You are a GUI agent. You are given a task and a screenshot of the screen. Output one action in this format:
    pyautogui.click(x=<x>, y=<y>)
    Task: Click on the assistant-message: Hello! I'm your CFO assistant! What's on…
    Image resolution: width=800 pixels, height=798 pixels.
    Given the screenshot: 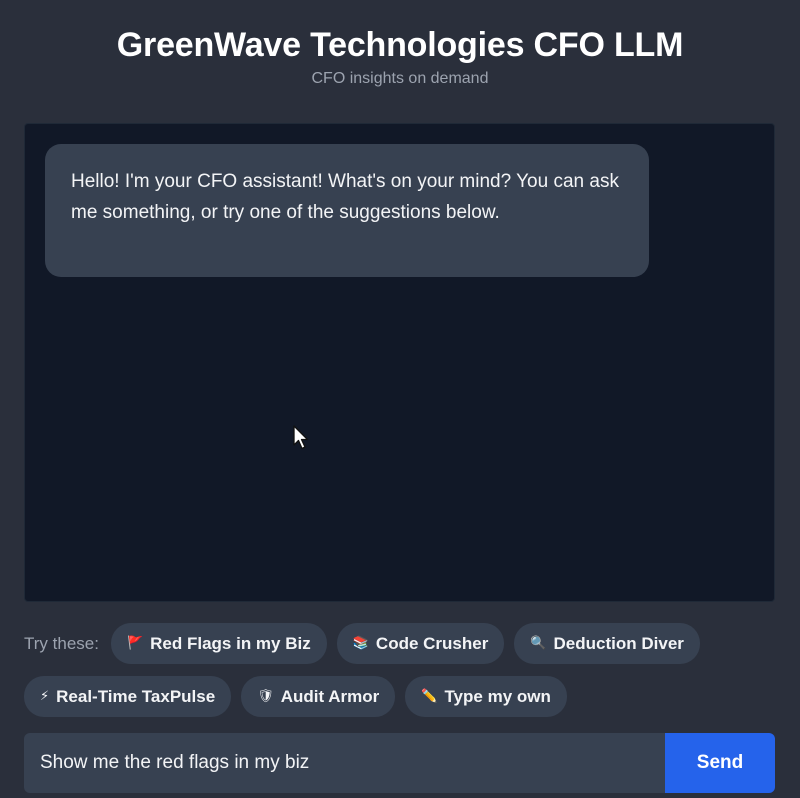 What is the action you would take?
    pyautogui.click(x=347, y=210)
    